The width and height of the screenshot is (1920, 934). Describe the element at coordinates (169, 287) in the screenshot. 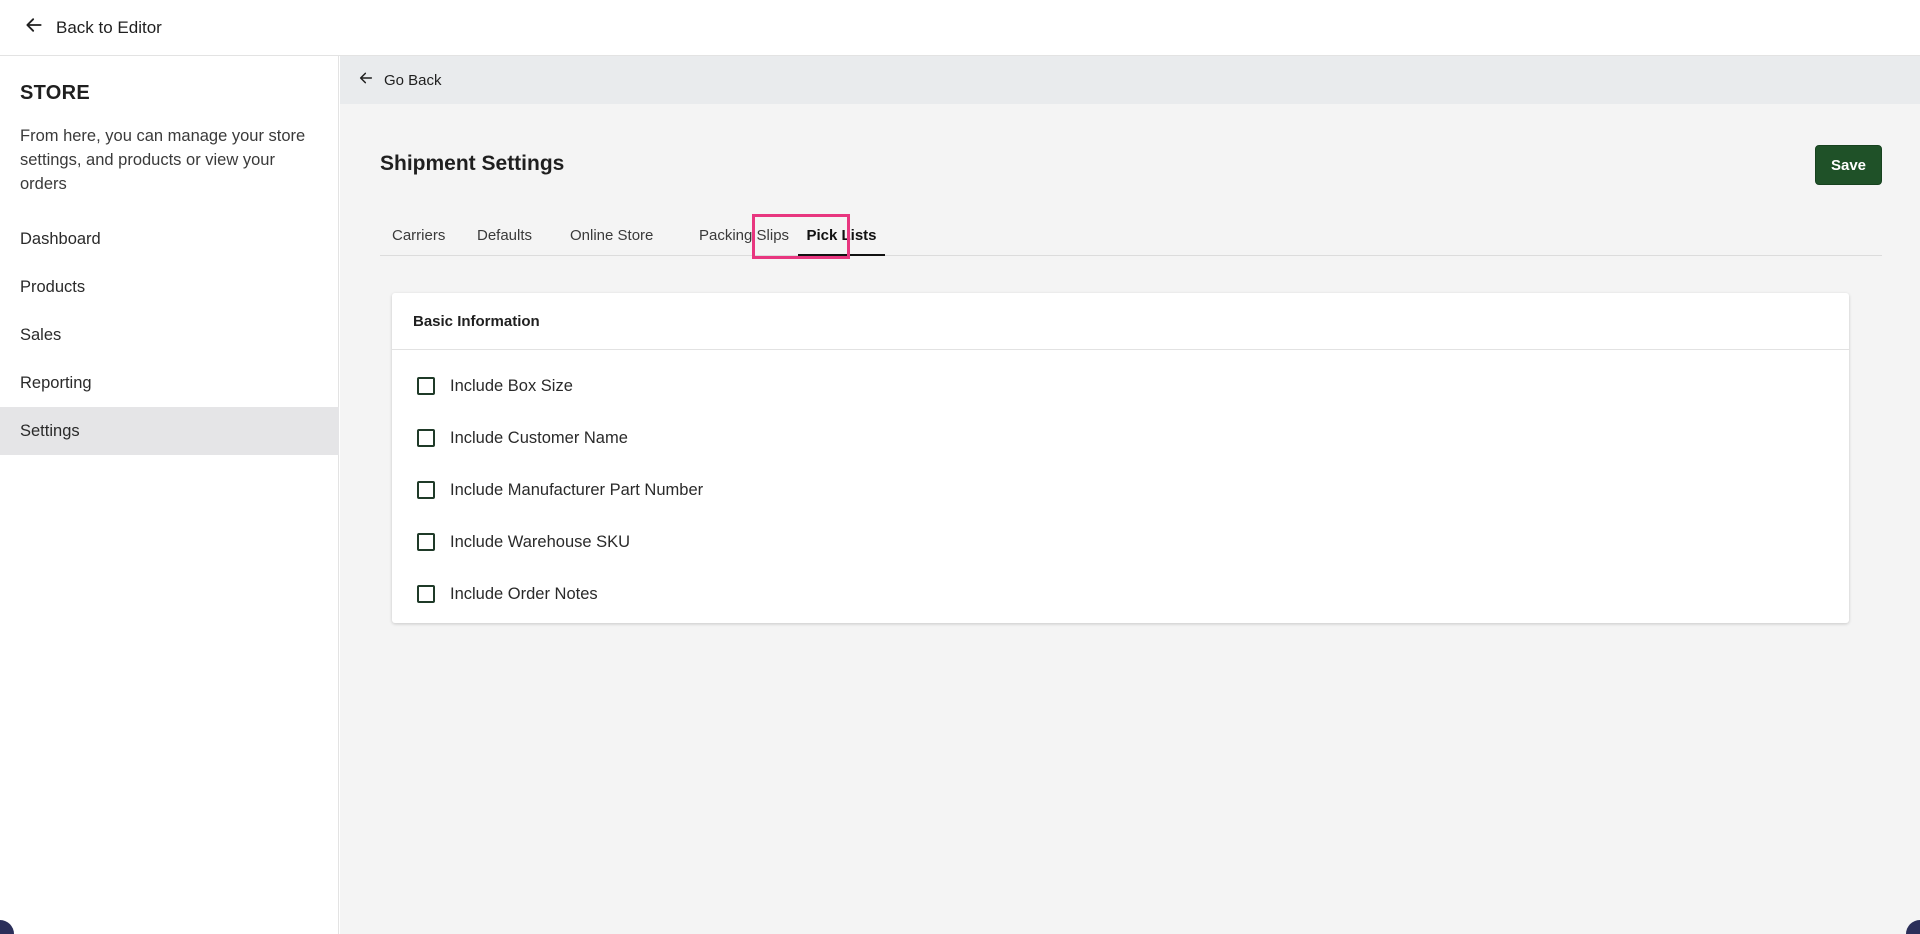

I see `sidebar-item-products: Products` at that location.